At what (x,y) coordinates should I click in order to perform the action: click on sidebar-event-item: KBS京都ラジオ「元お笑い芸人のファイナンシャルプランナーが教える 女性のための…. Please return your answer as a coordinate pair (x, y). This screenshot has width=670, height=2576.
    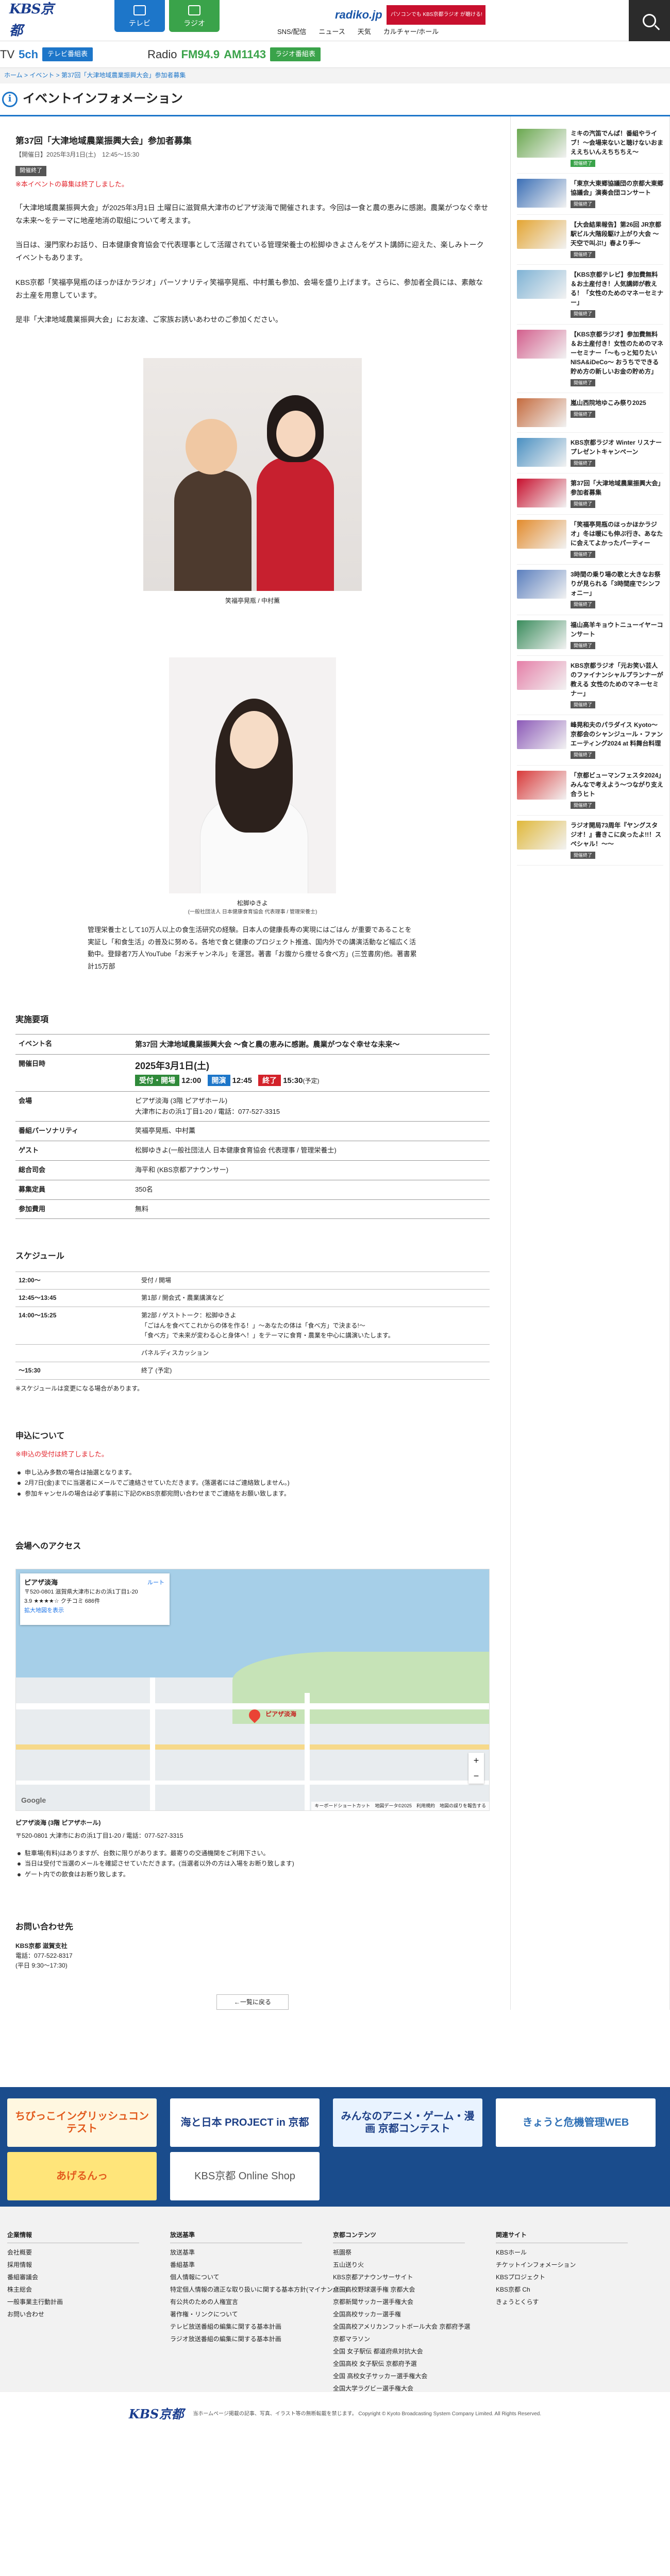
    Looking at the image, I should click on (590, 686).